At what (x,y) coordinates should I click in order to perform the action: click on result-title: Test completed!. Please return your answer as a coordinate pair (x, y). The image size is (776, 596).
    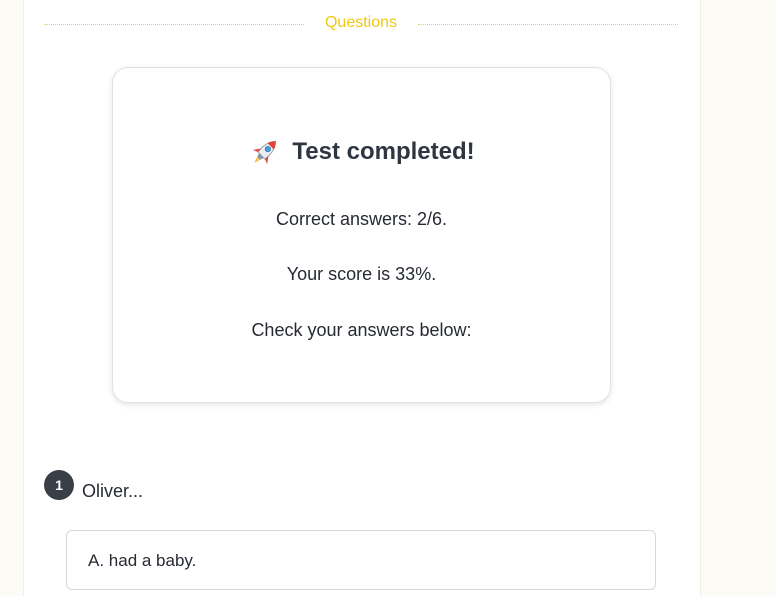
    Looking at the image, I should click on (383, 151).